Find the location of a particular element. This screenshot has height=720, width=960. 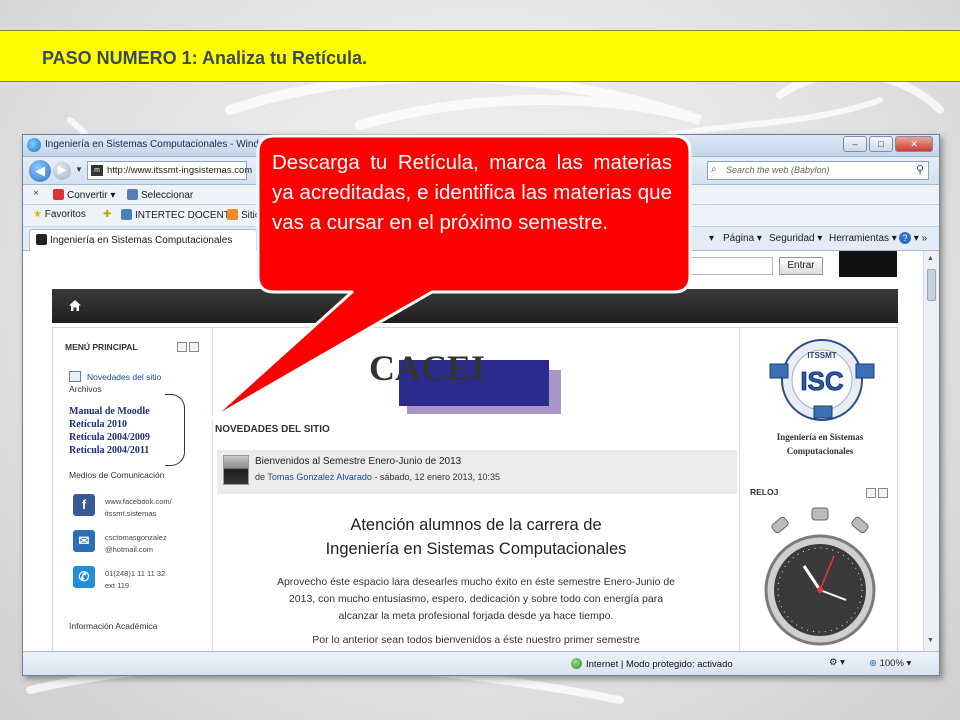

facebook-icon: f is located at coordinates (84, 505).